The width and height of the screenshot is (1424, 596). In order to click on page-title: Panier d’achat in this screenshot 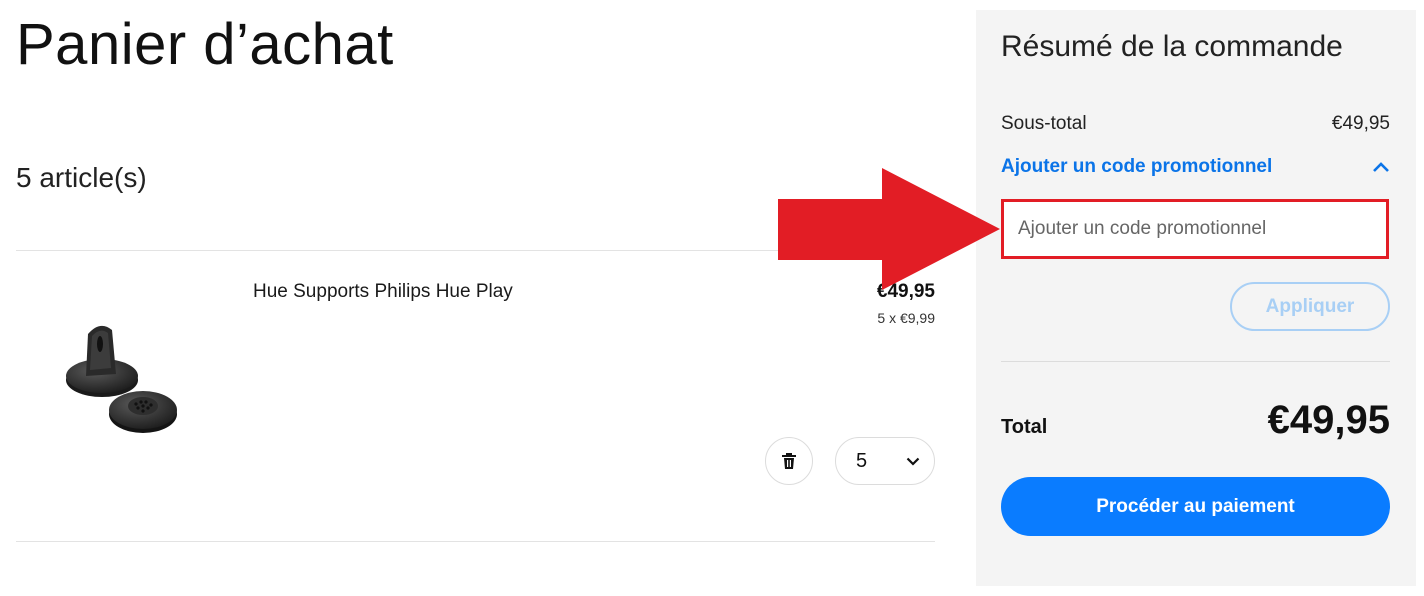, I will do `click(205, 44)`.